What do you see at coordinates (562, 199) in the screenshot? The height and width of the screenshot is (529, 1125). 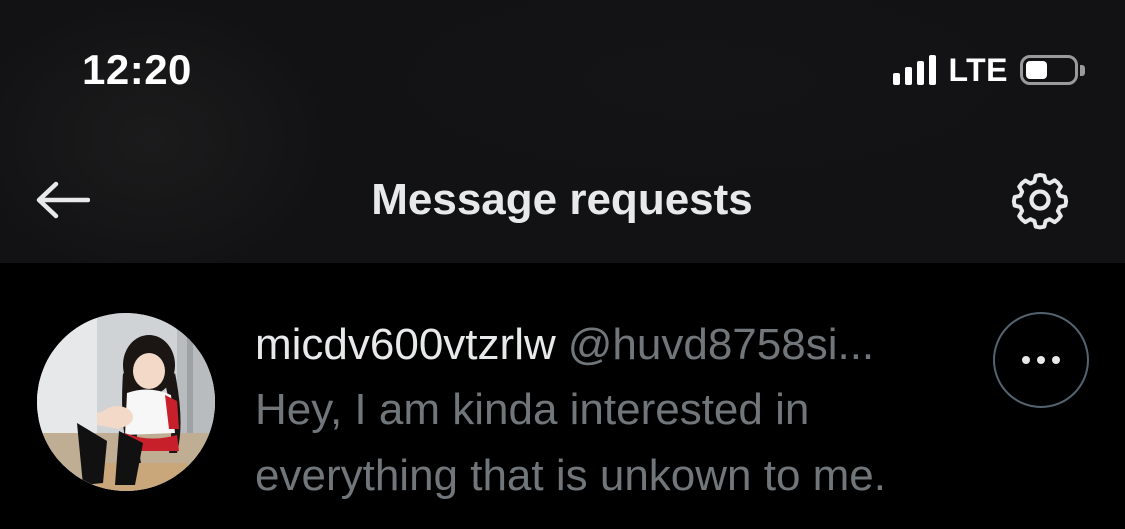 I see `page-title: Message requests` at bounding box center [562, 199].